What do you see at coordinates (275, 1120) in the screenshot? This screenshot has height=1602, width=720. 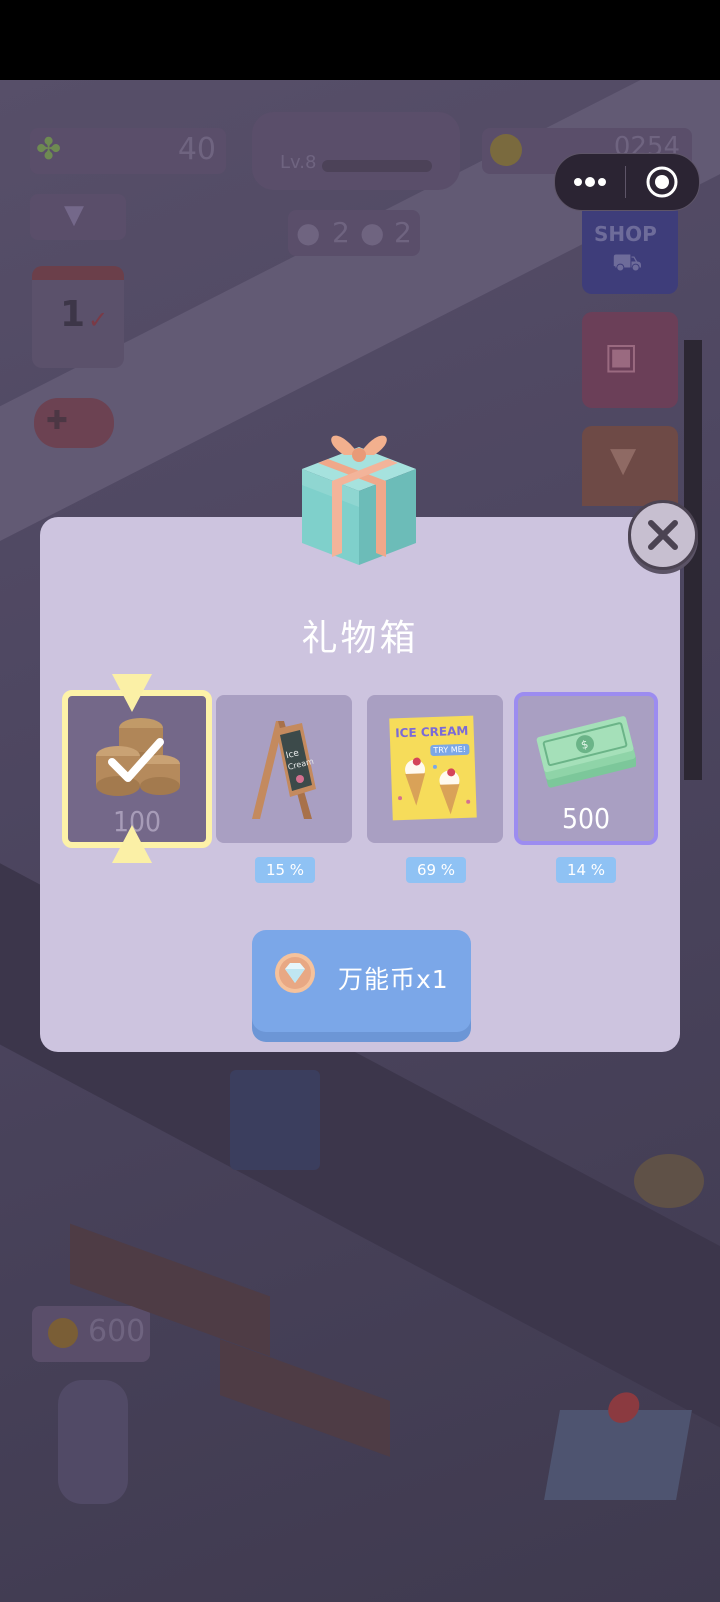 I see `gift-box-decoration` at bounding box center [275, 1120].